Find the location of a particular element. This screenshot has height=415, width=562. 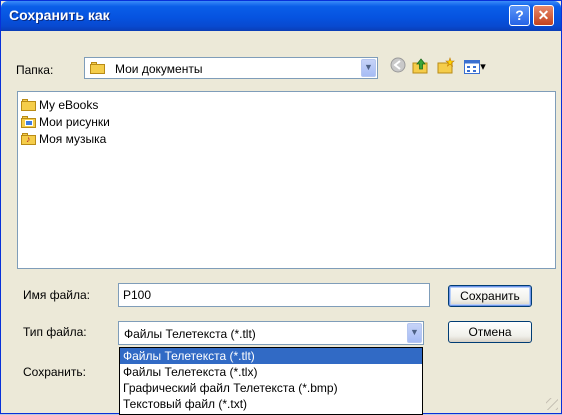

filetype-value: Файлы Телетекста (*.tlt) is located at coordinates (190, 334).